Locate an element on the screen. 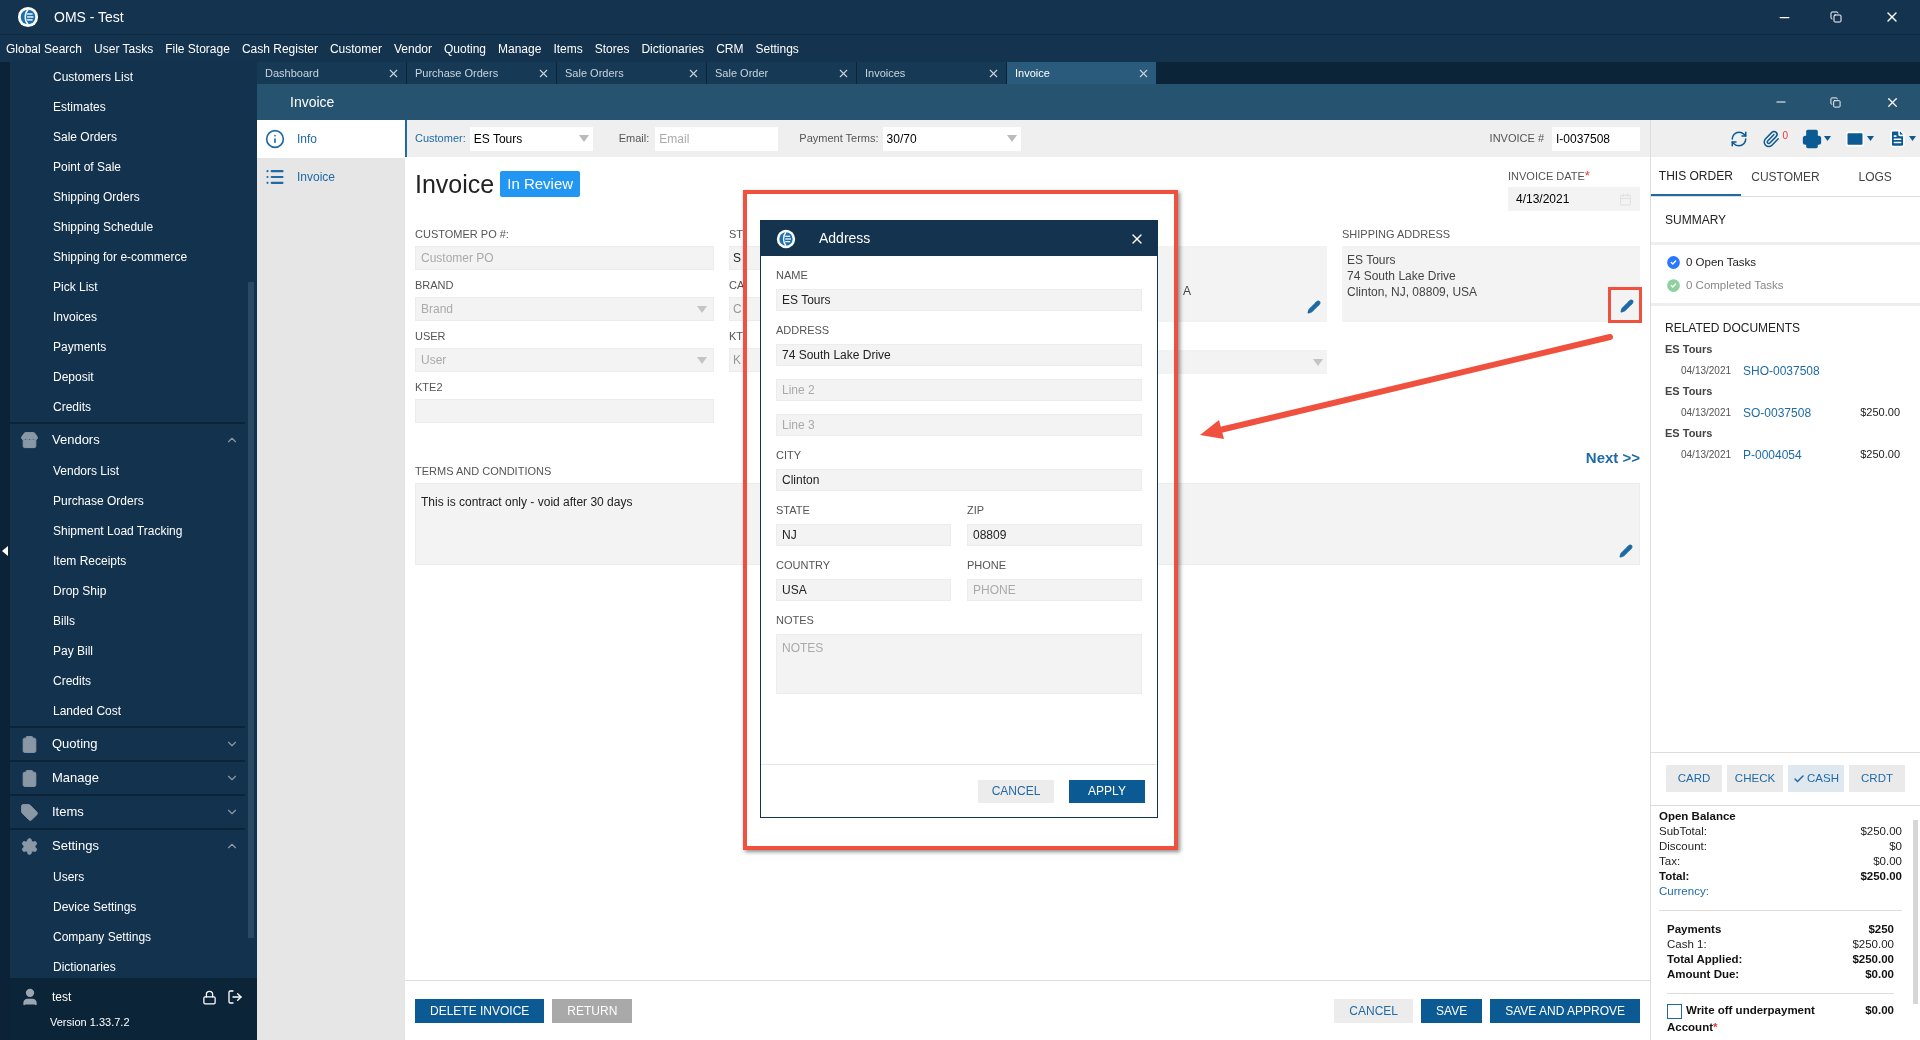 This screenshot has width=1920, height=1040. sidebar-item: Pay Bill is located at coordinates (127, 651).